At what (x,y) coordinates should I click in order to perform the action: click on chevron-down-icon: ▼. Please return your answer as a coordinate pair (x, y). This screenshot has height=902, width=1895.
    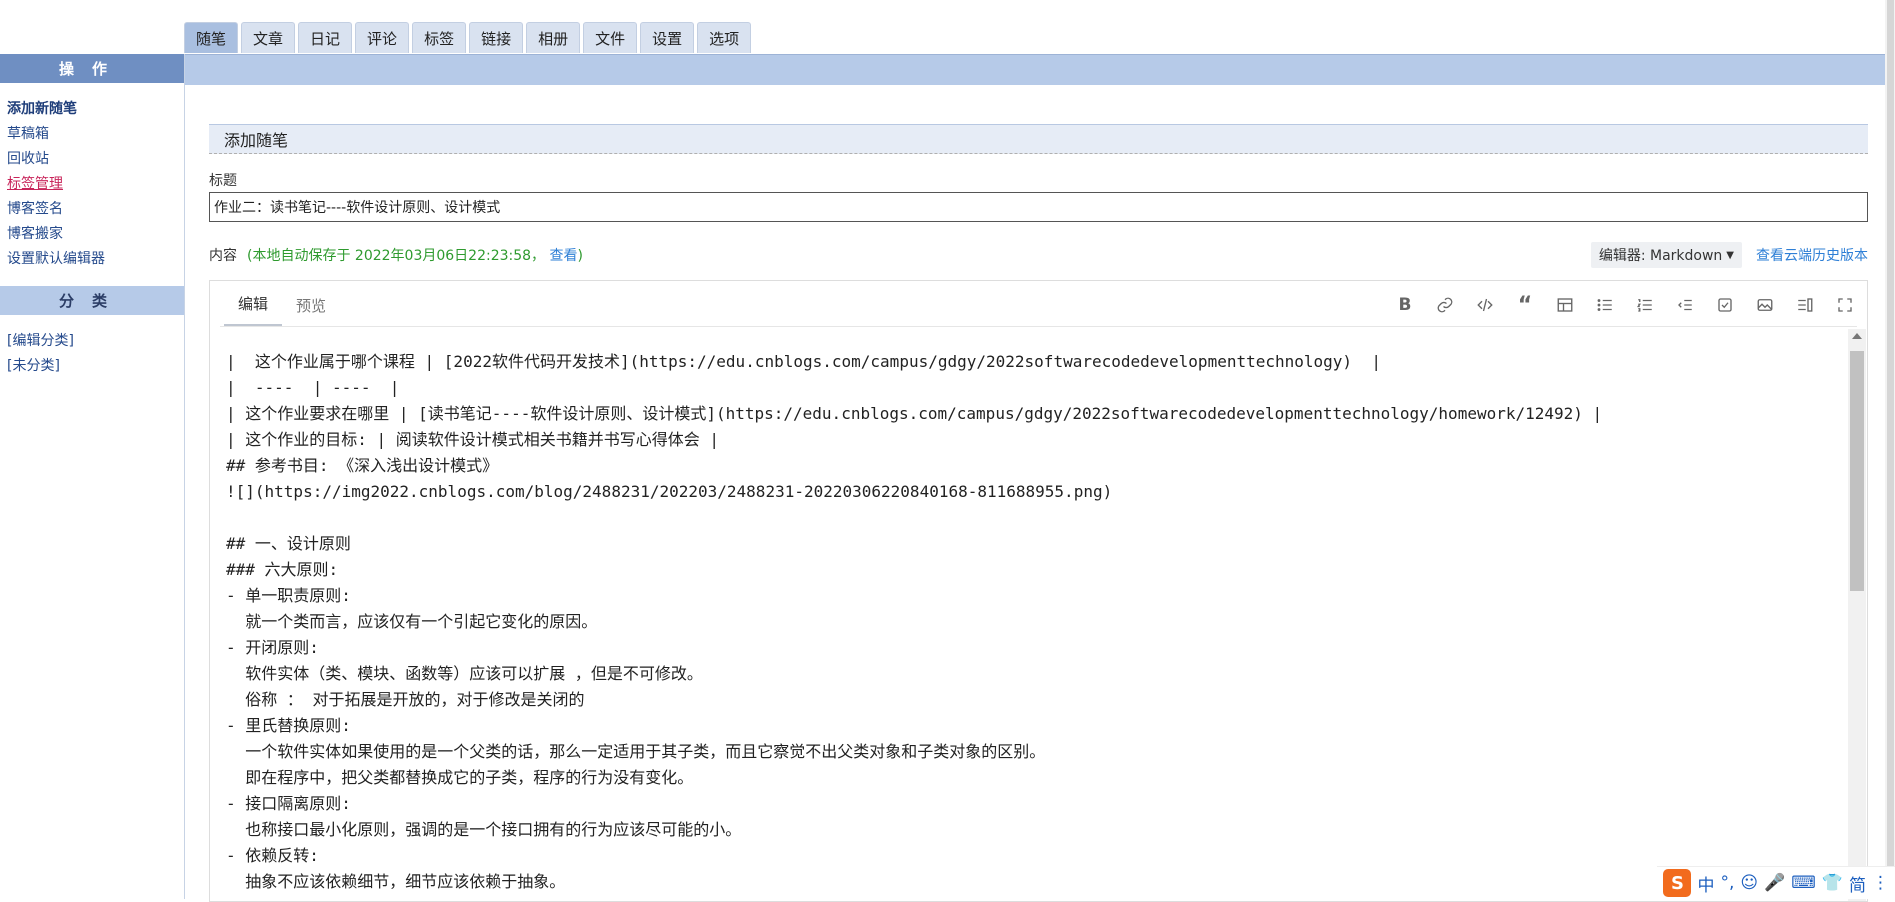
    Looking at the image, I should click on (1730, 255).